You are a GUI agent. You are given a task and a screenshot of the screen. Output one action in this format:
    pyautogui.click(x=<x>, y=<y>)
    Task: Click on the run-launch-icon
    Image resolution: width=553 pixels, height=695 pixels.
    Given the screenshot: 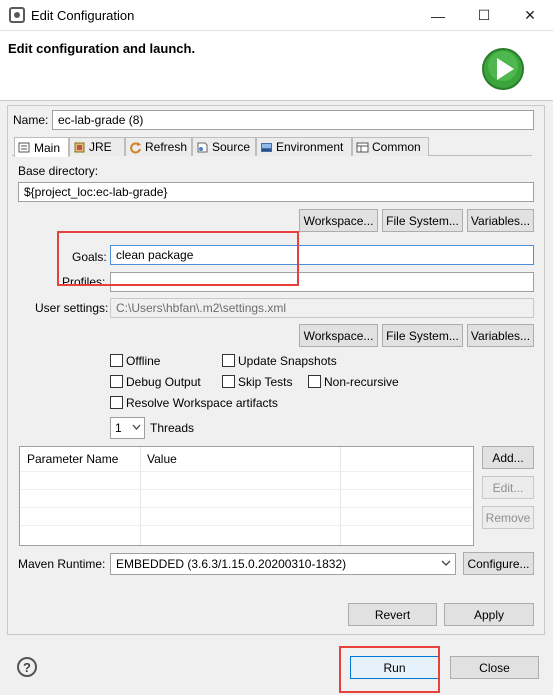 What is the action you would take?
    pyautogui.click(x=503, y=69)
    